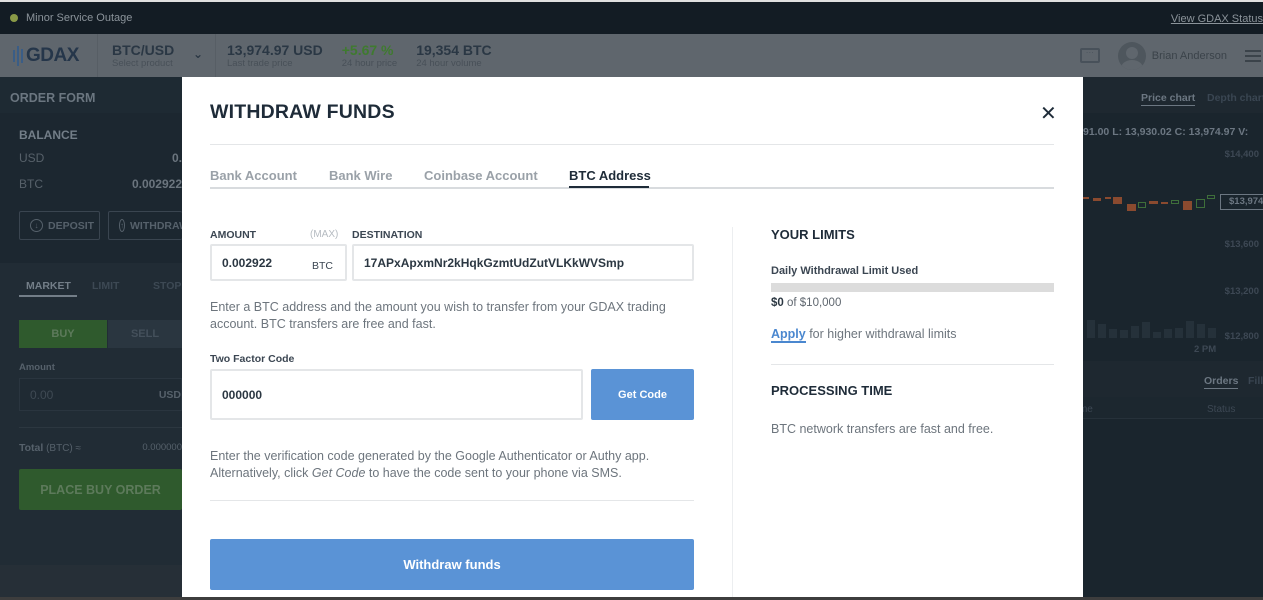 The width and height of the screenshot is (1263, 600). What do you see at coordinates (1167, 408) in the screenshot?
I see `orders-table-header: Time Status` at bounding box center [1167, 408].